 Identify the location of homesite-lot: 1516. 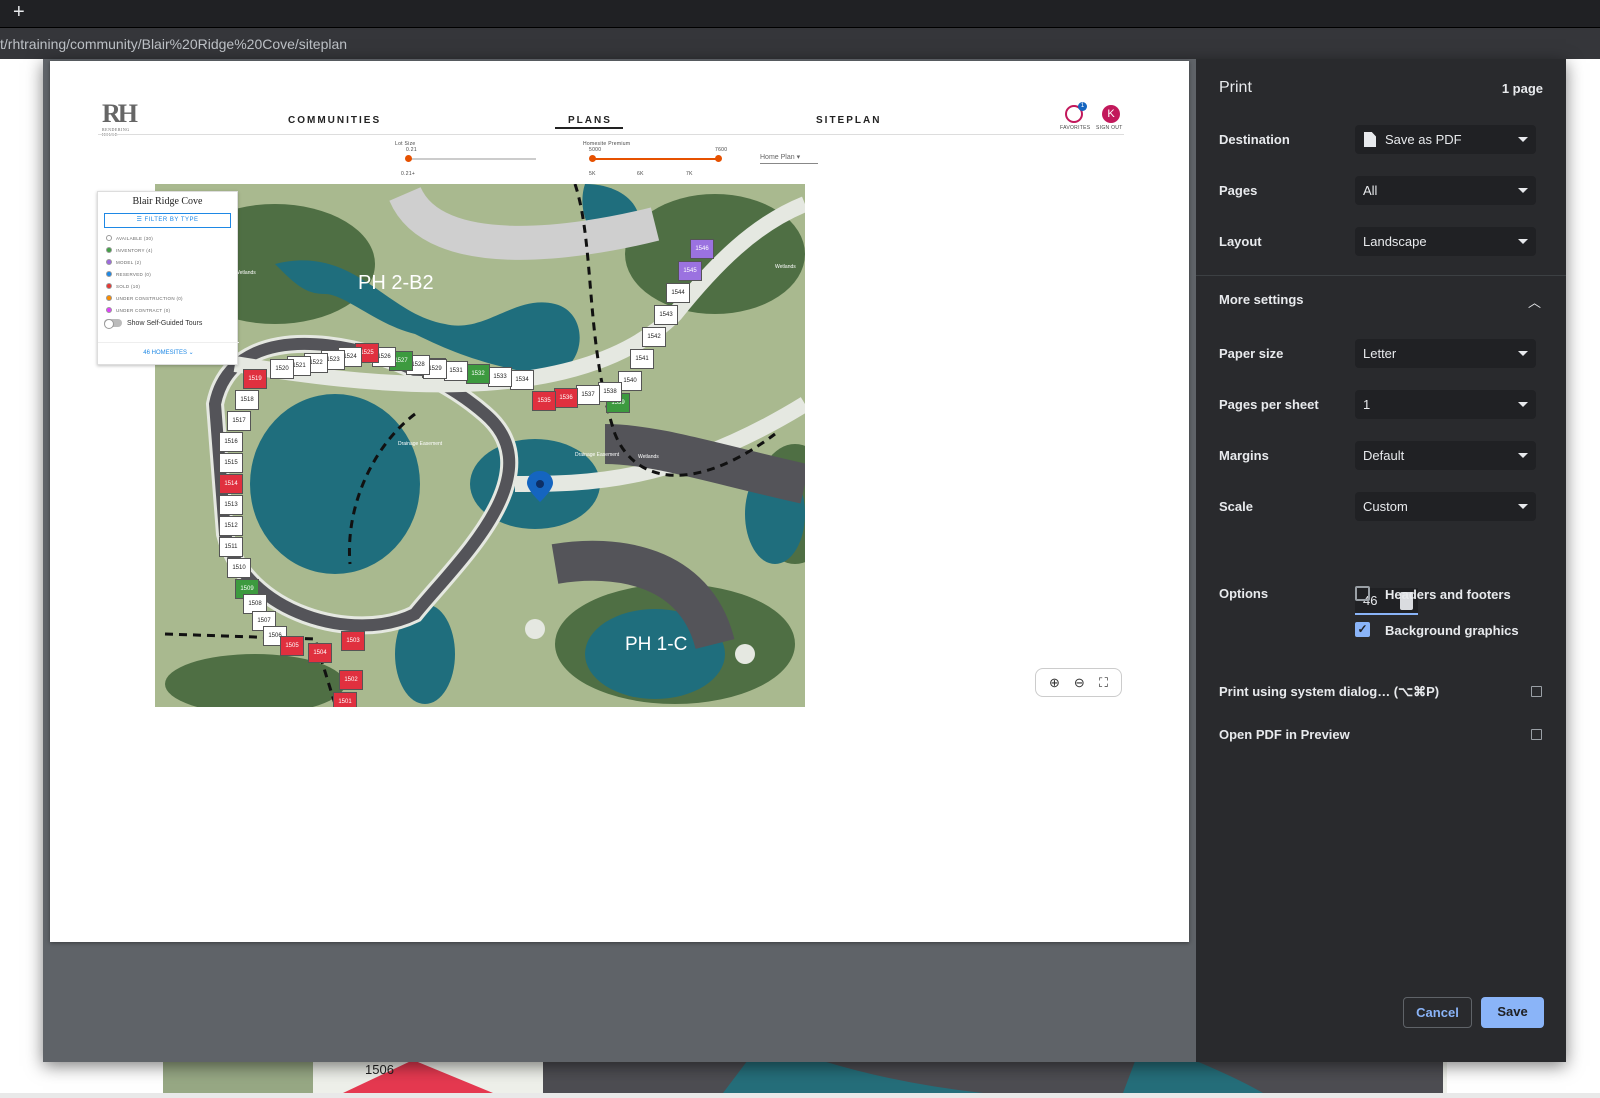
(231, 442).